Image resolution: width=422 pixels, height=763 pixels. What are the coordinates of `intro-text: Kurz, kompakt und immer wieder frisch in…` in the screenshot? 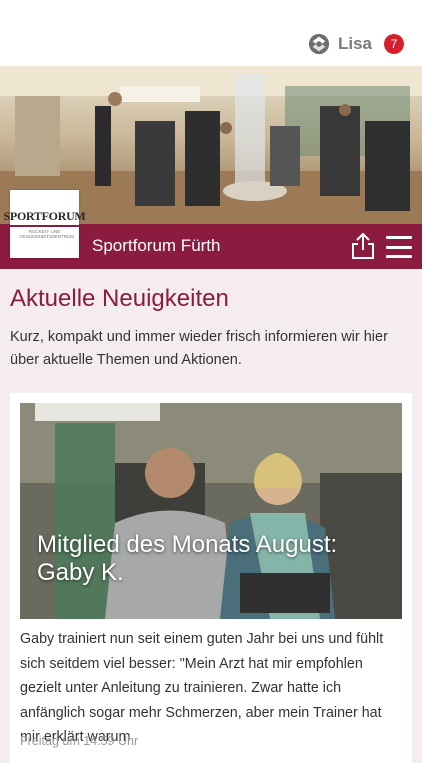 It's located at (199, 348).